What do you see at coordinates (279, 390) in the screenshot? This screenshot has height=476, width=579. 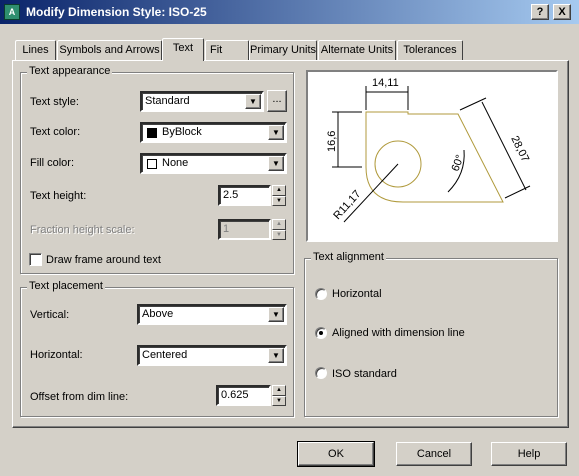 I see `offset-spin-up: ▲` at bounding box center [279, 390].